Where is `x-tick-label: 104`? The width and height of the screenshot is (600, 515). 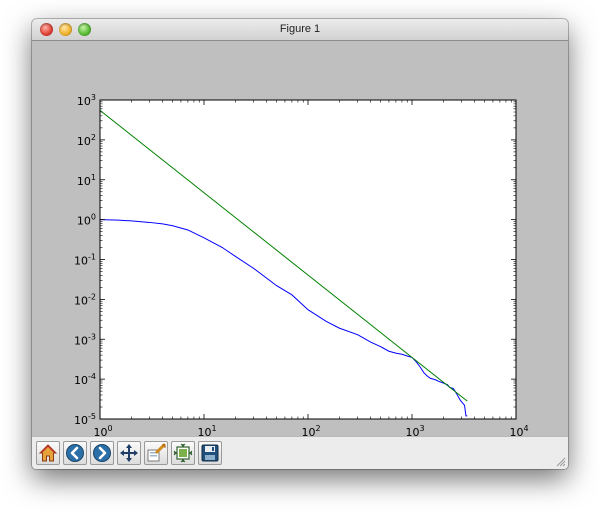
x-tick-label: 104 is located at coordinates (518, 430).